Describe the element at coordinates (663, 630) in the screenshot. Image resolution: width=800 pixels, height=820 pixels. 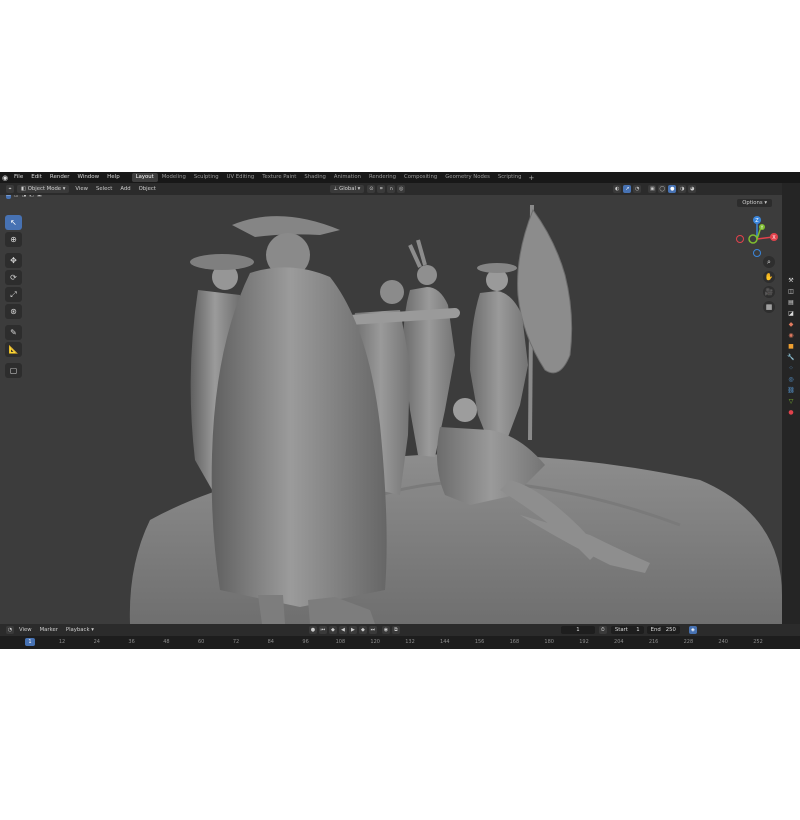
I see `end-frame-field: End 250` at that location.